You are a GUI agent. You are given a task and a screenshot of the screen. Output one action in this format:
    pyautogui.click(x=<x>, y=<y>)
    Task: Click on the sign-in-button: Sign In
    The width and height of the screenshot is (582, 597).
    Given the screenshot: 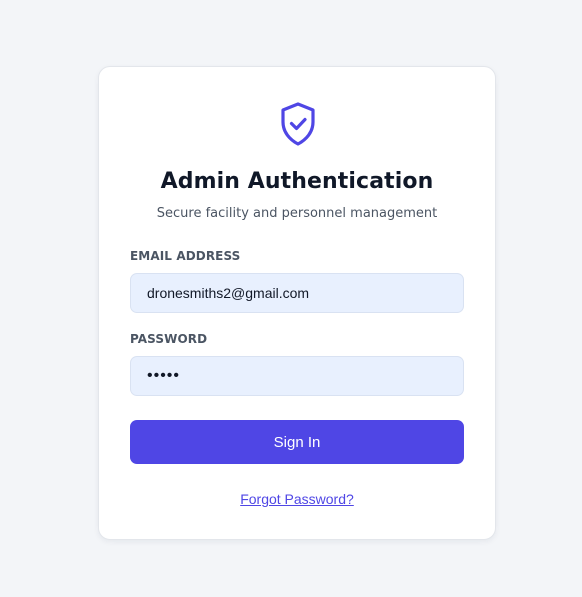 What is the action you would take?
    pyautogui.click(x=297, y=442)
    